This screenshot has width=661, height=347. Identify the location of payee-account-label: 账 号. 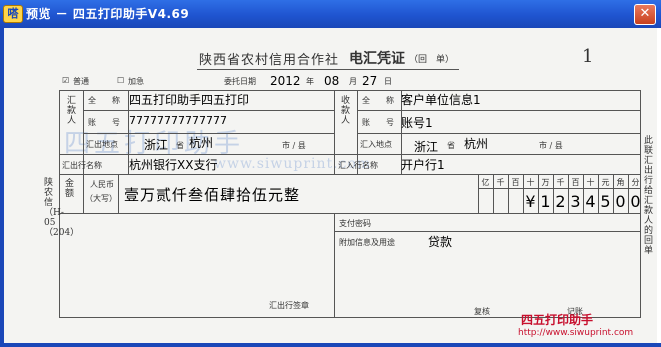
(378, 122).